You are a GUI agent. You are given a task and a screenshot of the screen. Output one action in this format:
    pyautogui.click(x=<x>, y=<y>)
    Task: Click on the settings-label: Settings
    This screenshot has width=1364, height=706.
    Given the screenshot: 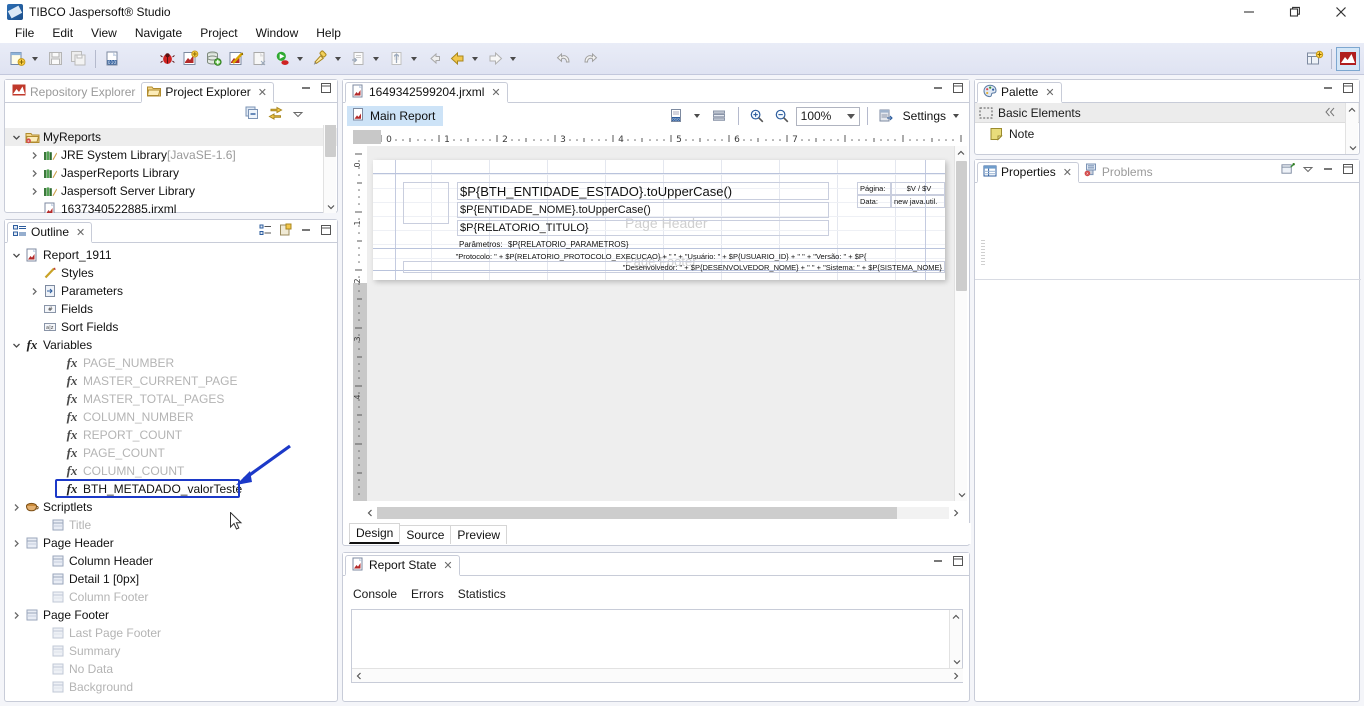 What is the action you would take?
    pyautogui.click(x=924, y=116)
    